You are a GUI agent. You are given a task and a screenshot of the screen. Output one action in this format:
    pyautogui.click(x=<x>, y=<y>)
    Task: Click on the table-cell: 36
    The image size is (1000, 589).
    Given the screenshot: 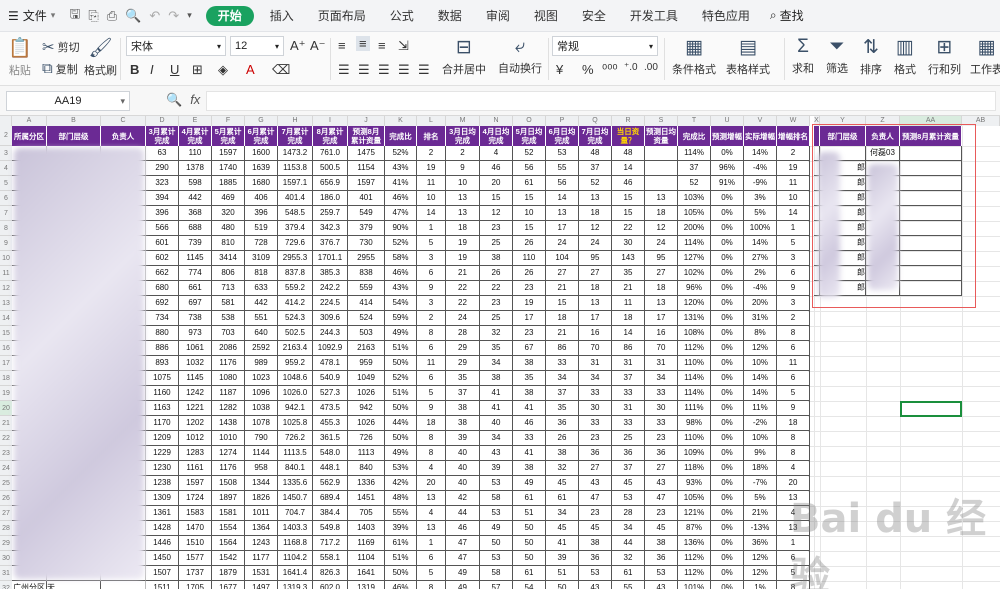 What is the action you would take?
    pyautogui.click(x=562, y=423)
    